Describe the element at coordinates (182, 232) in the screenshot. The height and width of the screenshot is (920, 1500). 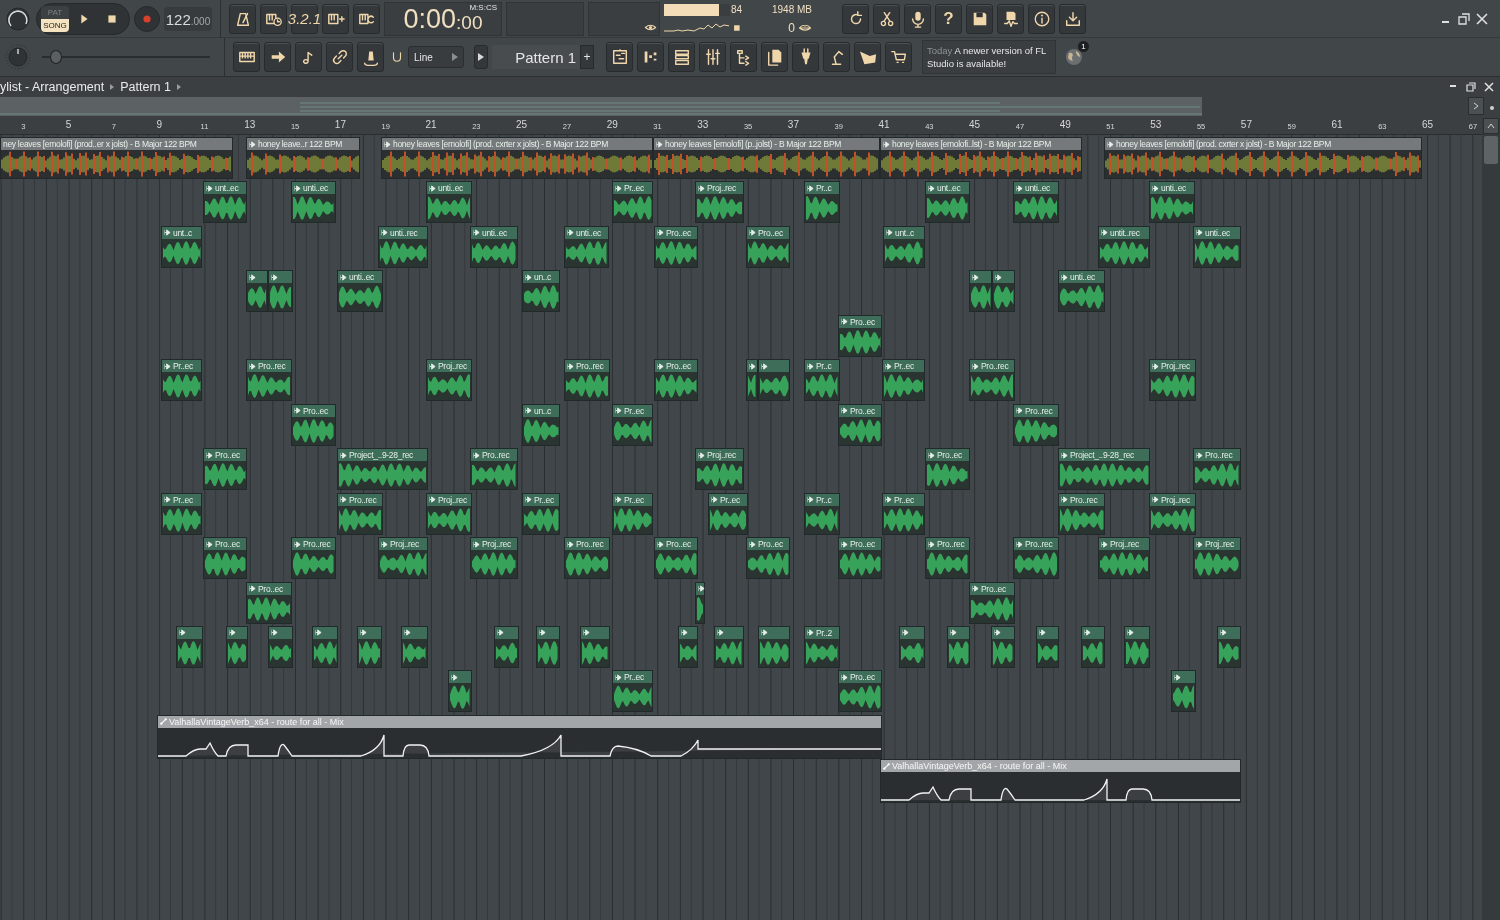
I see `clip-label: unt..c` at that location.